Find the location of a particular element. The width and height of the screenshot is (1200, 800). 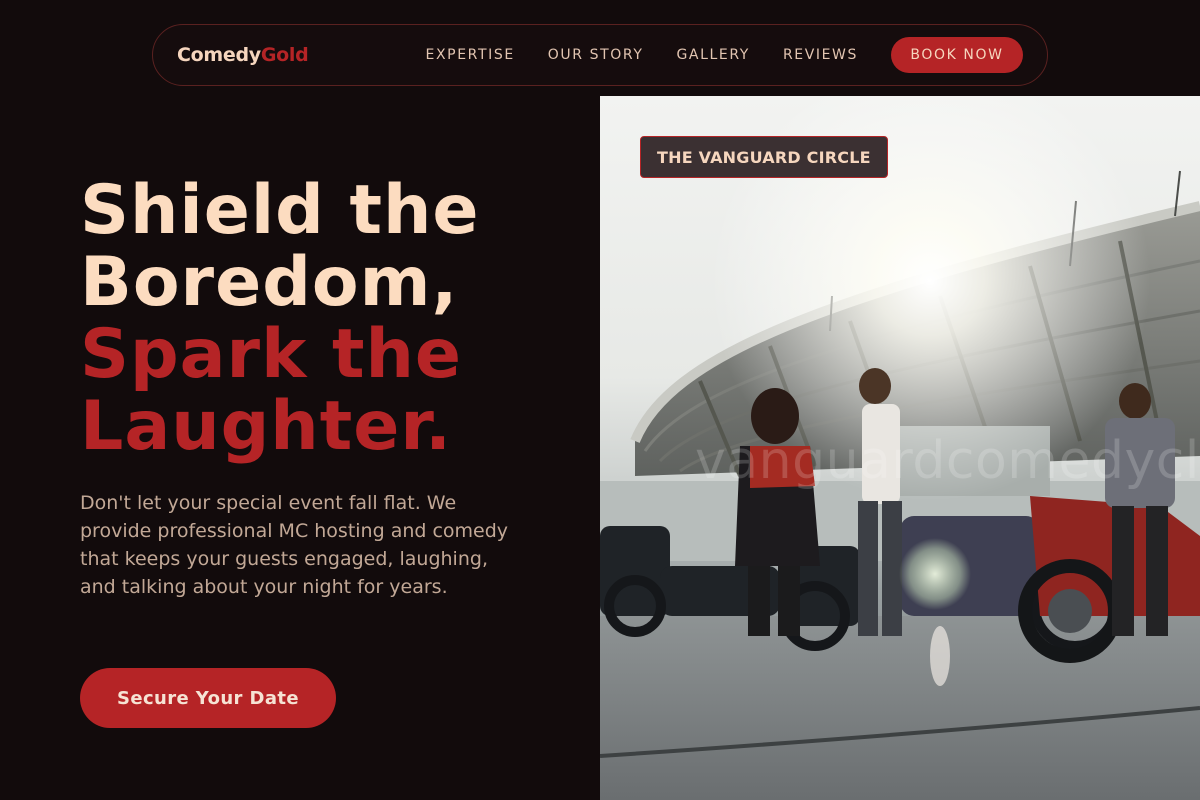

headline-line-4: Laughter. is located at coordinates (266, 426).